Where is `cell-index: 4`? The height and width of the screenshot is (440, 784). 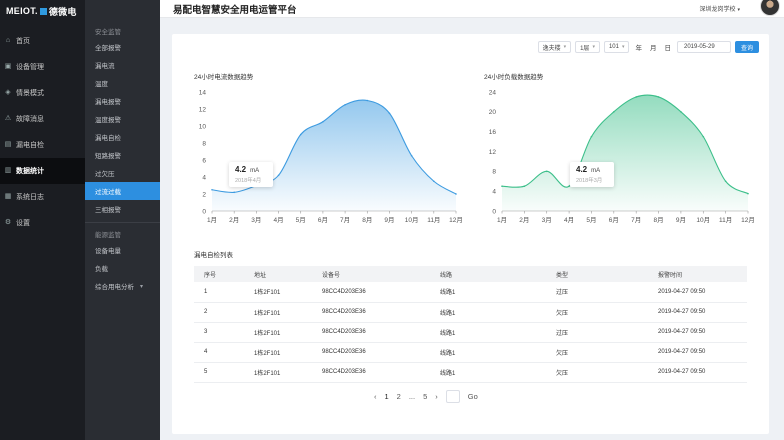
cell-index: 4 is located at coordinates (224, 352).